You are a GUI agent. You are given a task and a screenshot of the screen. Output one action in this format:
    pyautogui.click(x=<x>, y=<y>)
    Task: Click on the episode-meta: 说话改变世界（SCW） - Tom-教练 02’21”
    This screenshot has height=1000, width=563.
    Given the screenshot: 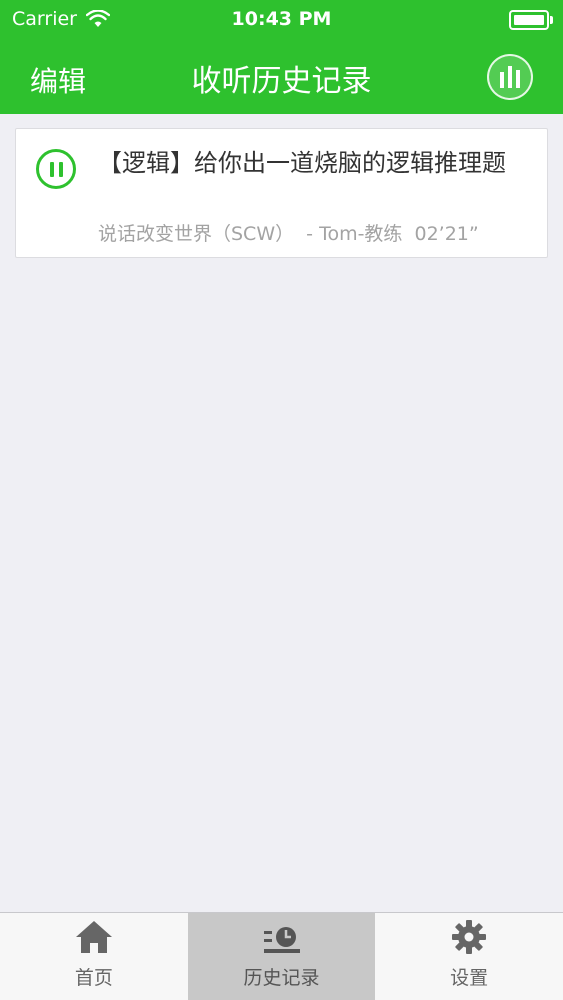 What is the action you would take?
    pyautogui.click(x=320, y=232)
    